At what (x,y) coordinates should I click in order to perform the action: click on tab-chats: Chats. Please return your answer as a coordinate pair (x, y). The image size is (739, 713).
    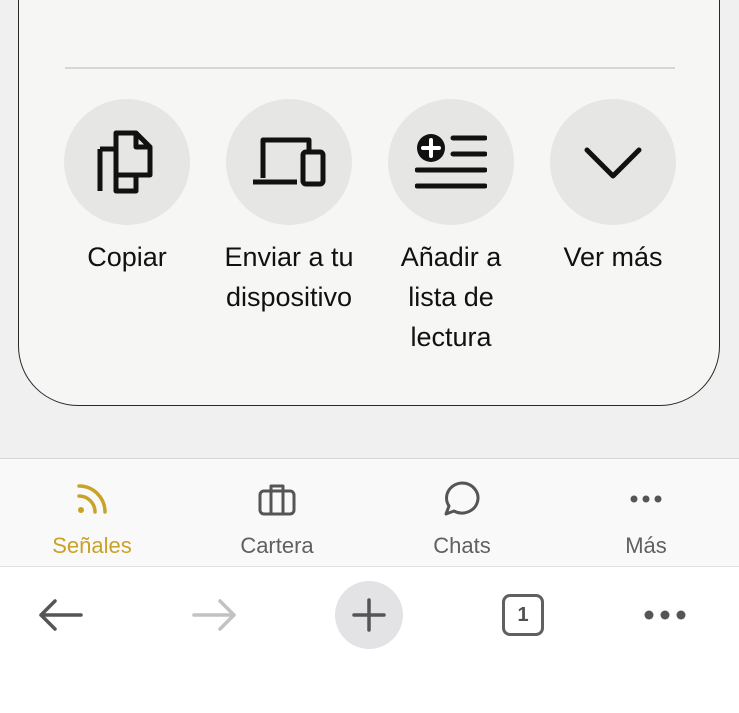
    Looking at the image, I should click on (462, 519).